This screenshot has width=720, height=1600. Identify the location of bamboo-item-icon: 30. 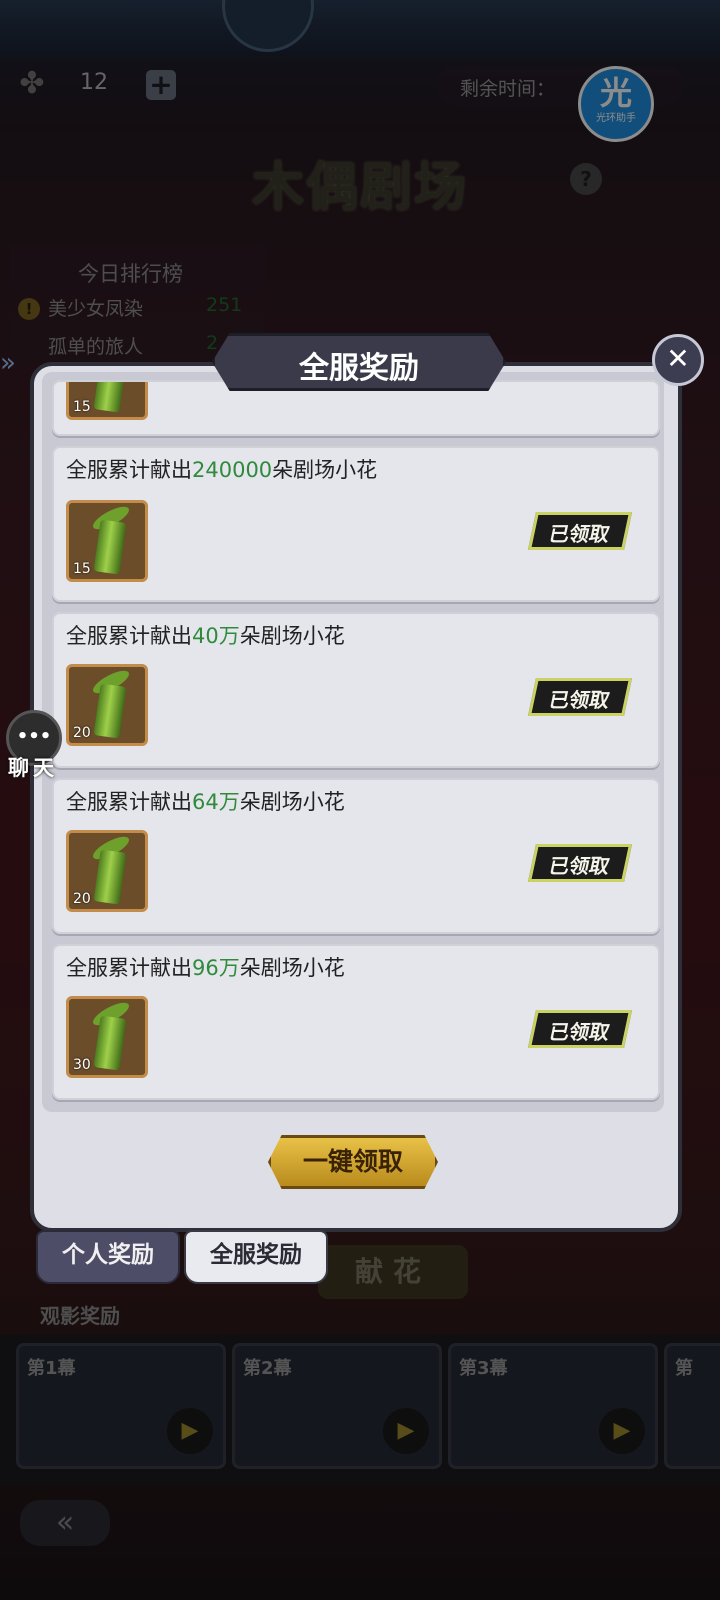
(107, 1037).